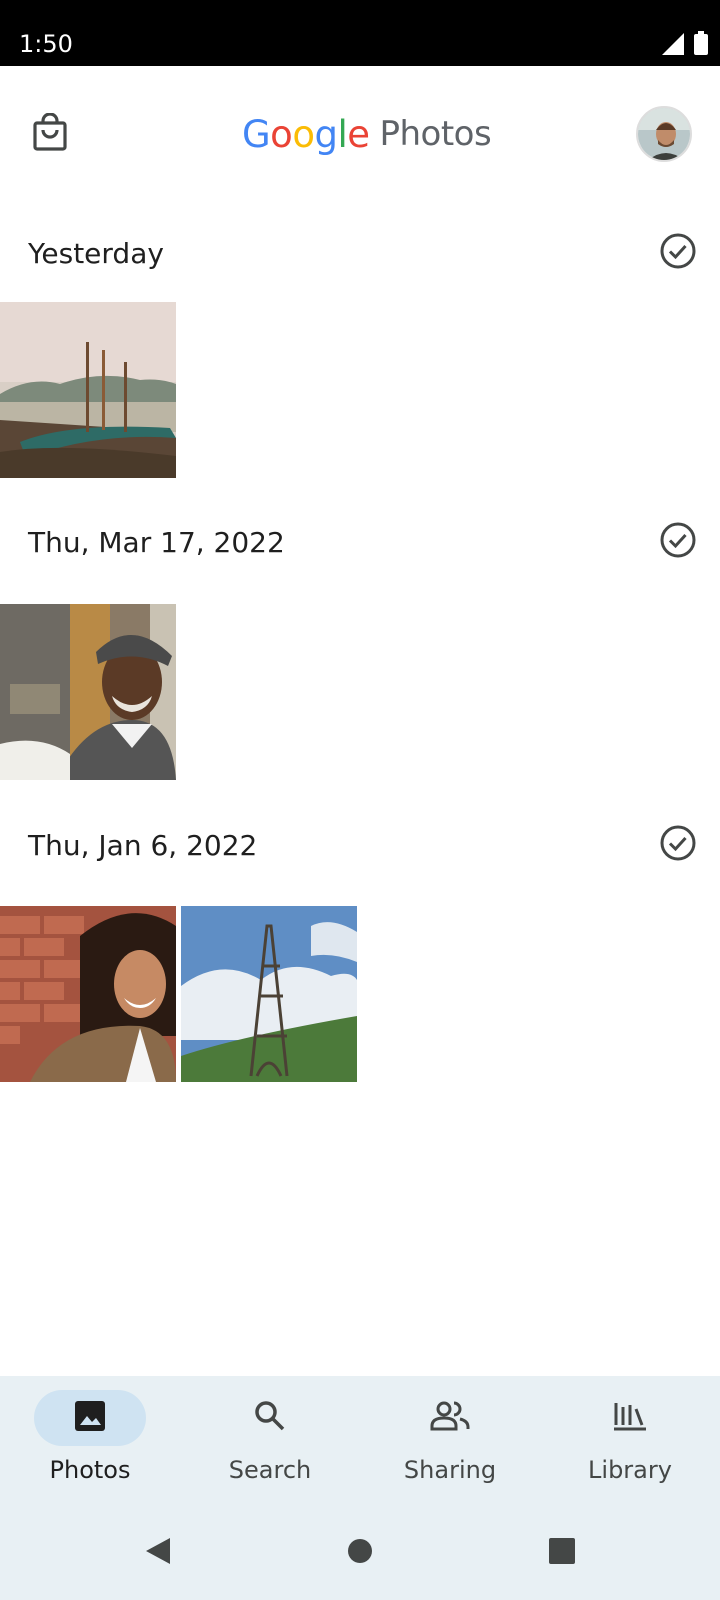 The image size is (720, 1600). What do you see at coordinates (673, 46) in the screenshot?
I see `signal-icon` at bounding box center [673, 46].